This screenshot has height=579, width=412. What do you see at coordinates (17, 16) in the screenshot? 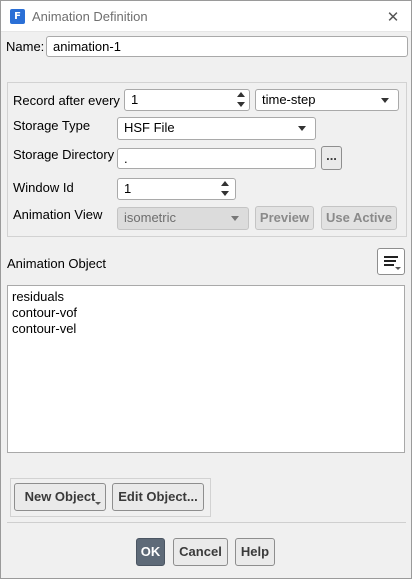
I see `fluent-app-icon: F` at bounding box center [17, 16].